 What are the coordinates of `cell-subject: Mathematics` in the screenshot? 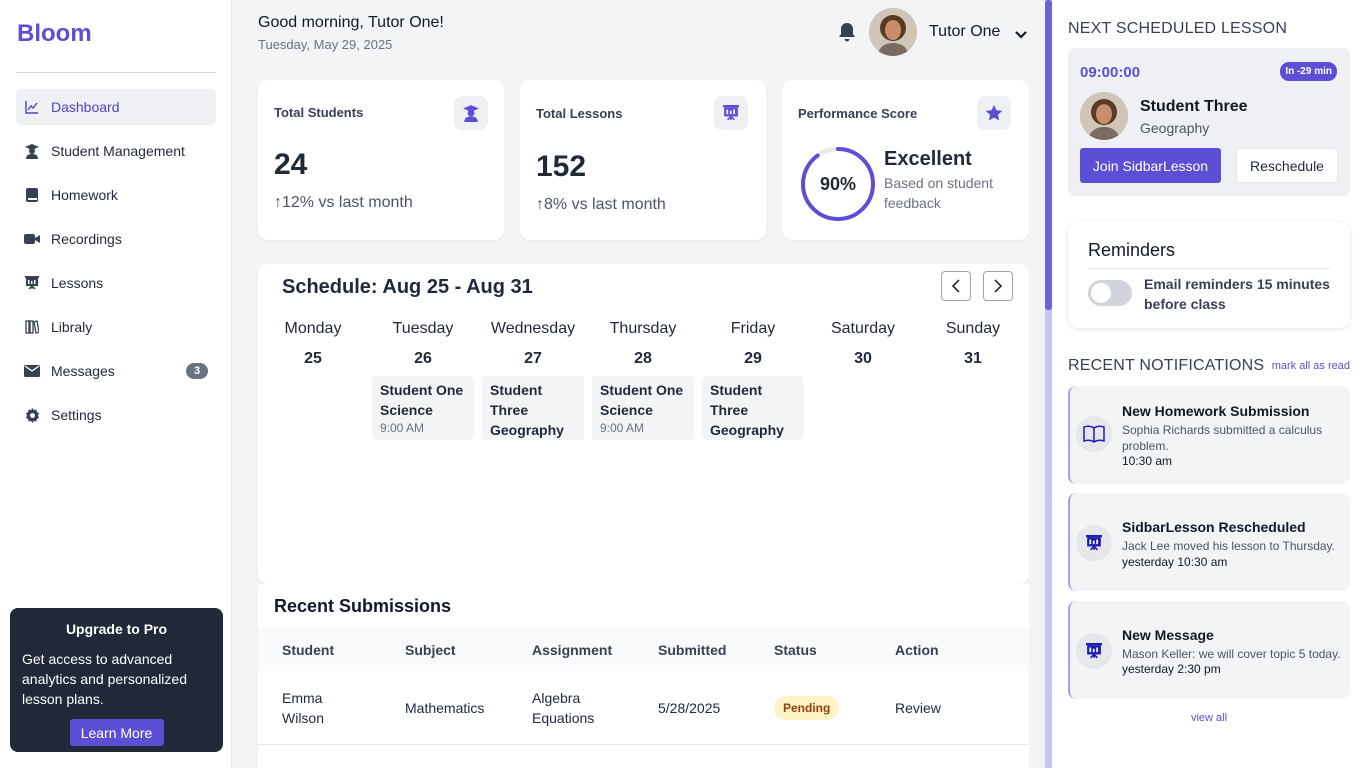 It's located at (445, 708).